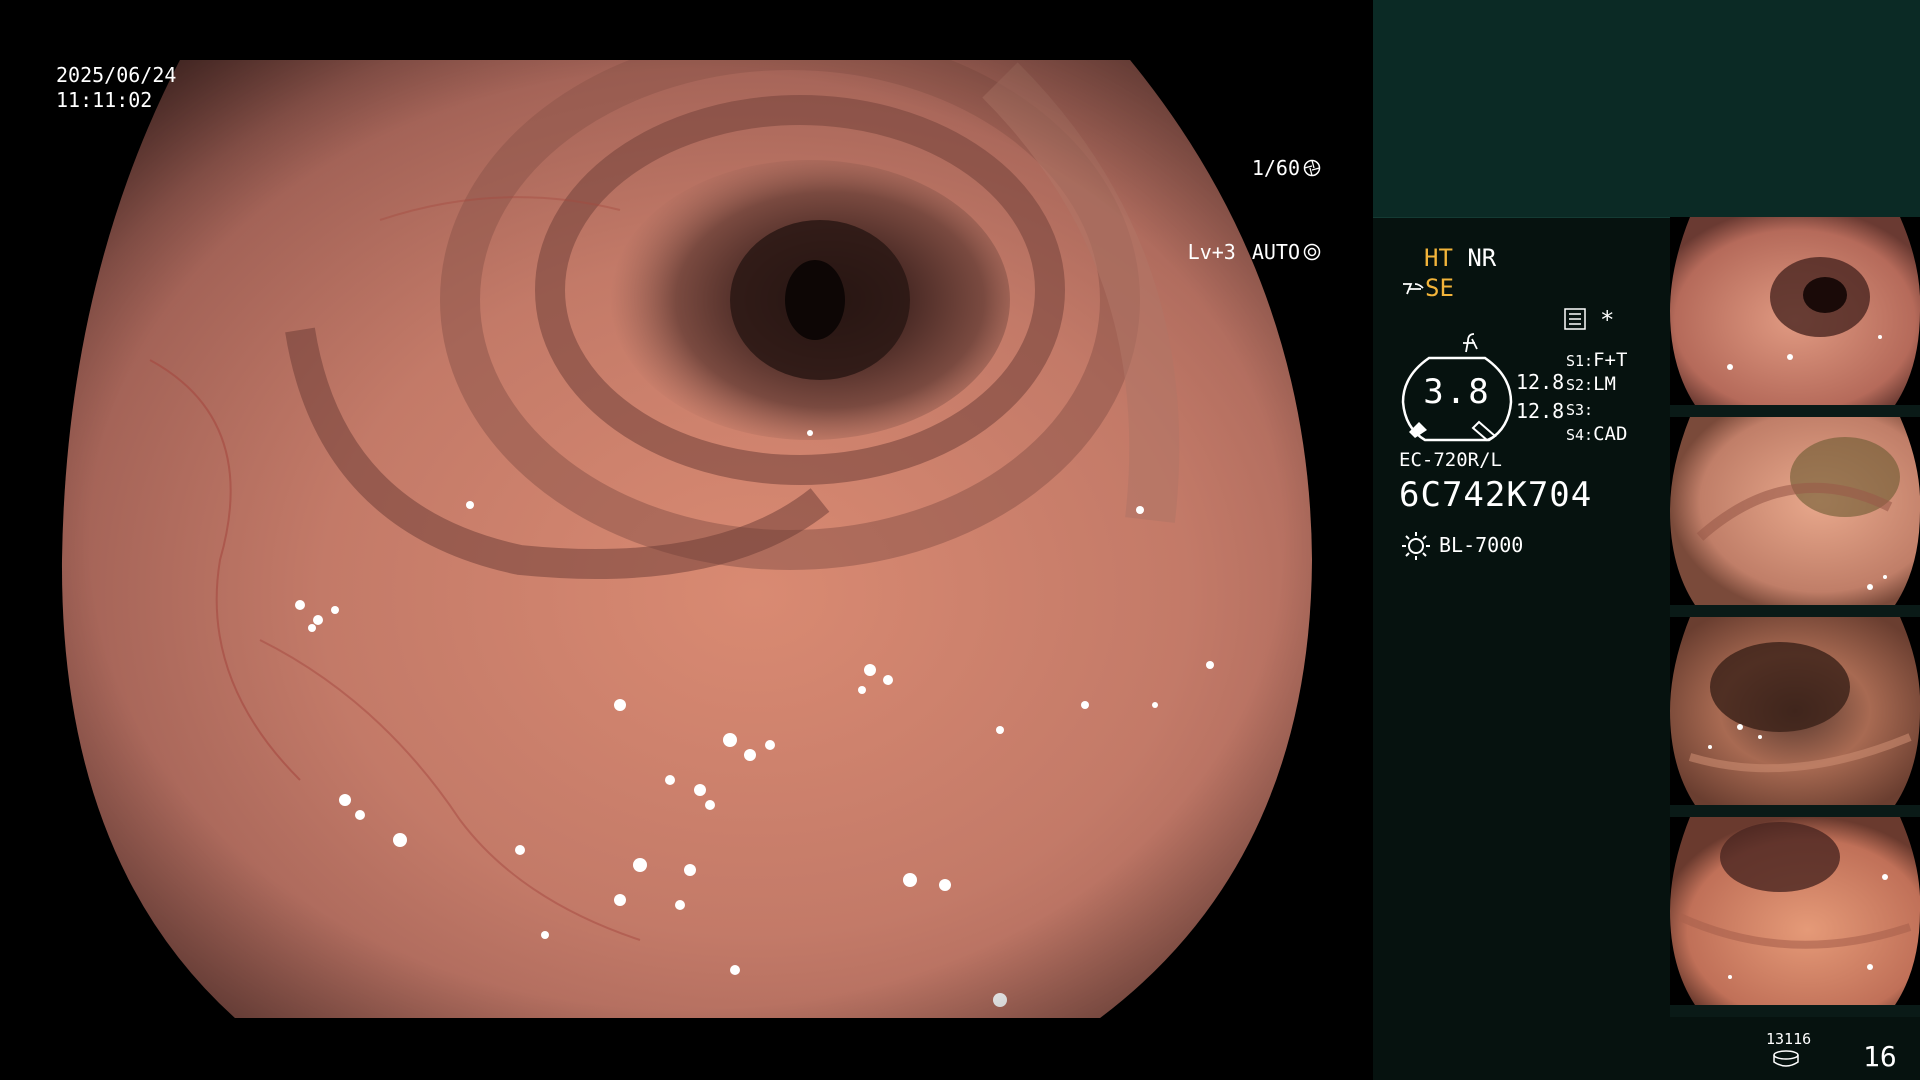 The height and width of the screenshot is (1080, 1920). What do you see at coordinates (1439, 288) in the screenshot?
I see `se-label: SE` at bounding box center [1439, 288].